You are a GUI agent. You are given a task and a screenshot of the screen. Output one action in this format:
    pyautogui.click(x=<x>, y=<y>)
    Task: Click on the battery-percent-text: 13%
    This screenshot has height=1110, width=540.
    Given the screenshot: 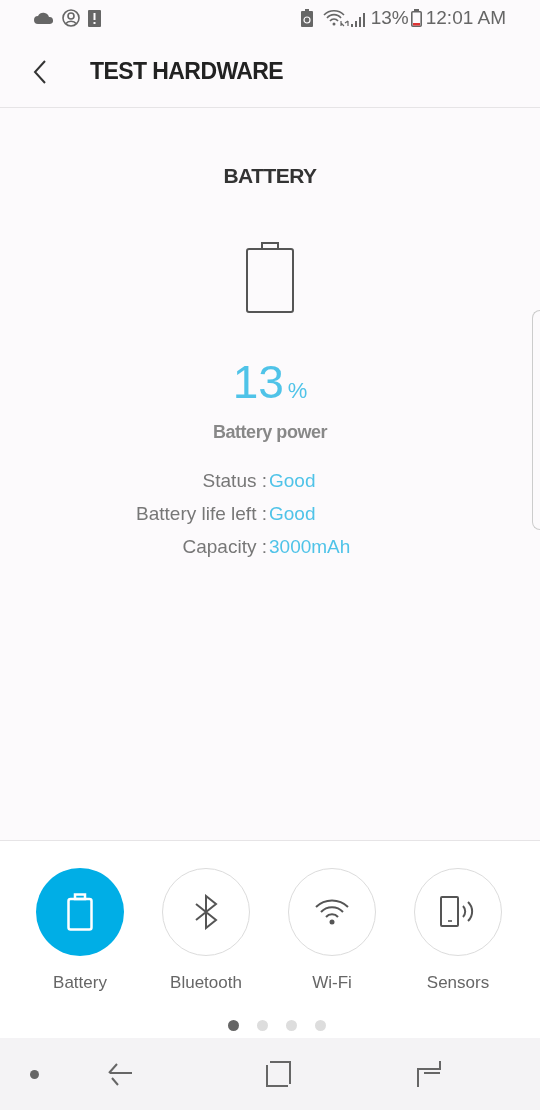 What is the action you would take?
    pyautogui.click(x=389, y=17)
    